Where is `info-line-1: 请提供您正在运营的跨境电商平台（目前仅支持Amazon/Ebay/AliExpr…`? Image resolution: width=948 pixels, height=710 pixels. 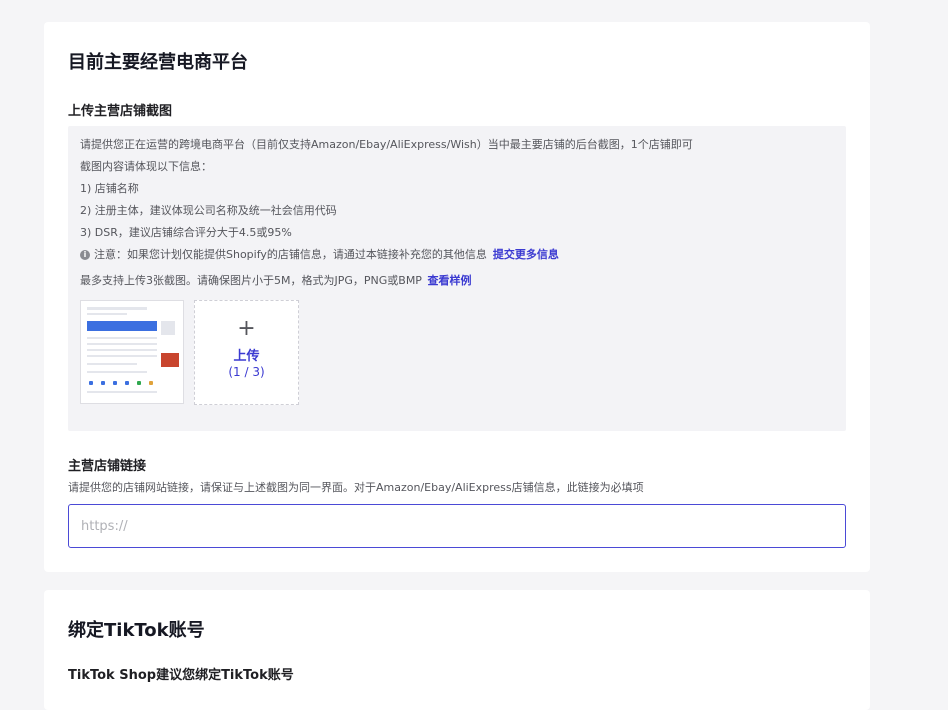
info-line-1: 请提供您正在运营的跨境电商平台（目前仅支持Amazon/Ebay/AliExpr… is located at coordinates (386, 144).